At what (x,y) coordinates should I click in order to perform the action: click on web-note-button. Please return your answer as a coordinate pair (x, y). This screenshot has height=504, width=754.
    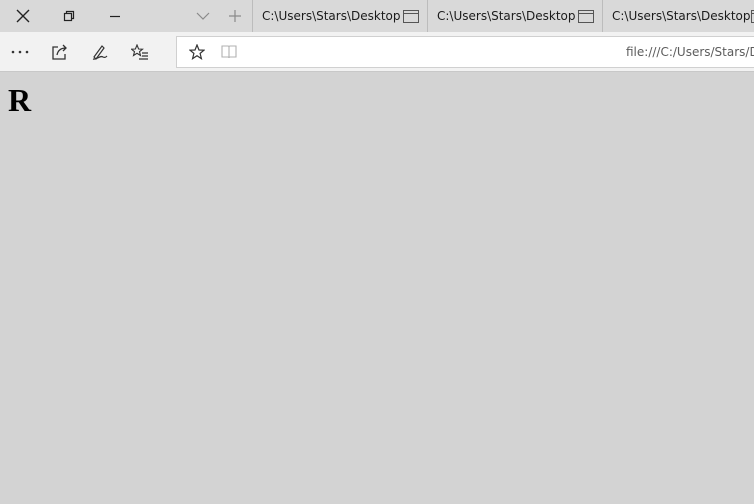
    Looking at the image, I should click on (100, 52).